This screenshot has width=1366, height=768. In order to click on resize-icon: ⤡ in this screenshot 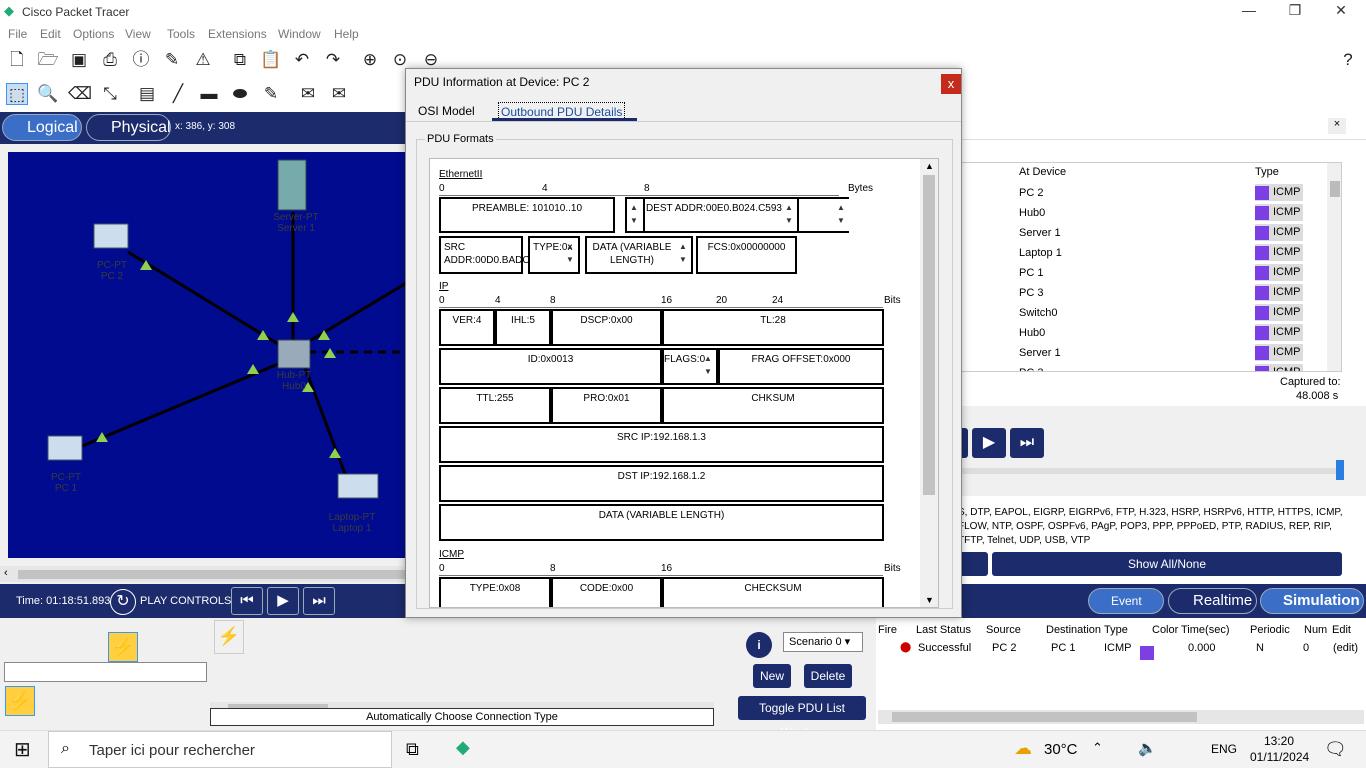, I will do `click(110, 94)`.